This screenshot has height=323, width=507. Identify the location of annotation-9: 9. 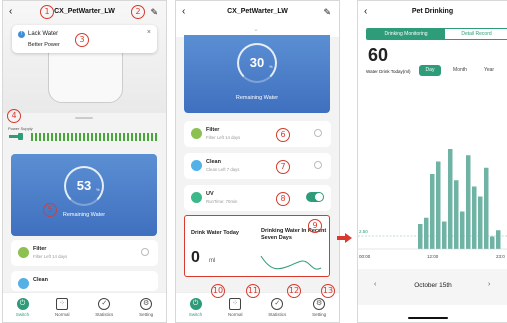
(315, 226).